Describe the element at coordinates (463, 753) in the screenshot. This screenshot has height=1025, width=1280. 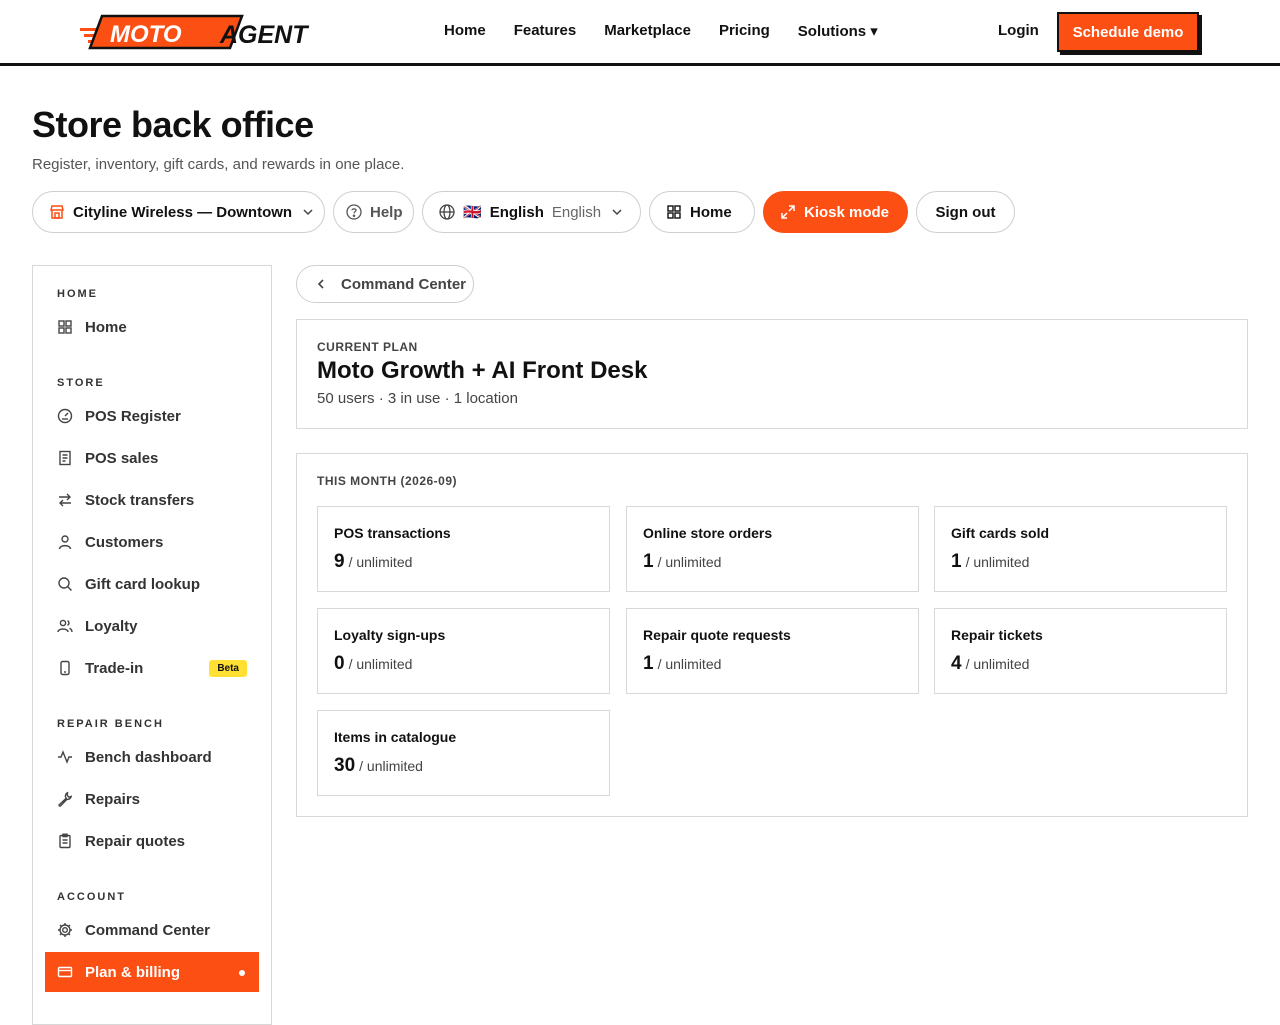
I see `stat-card: Items in catalogue 30/ unlimited` at that location.